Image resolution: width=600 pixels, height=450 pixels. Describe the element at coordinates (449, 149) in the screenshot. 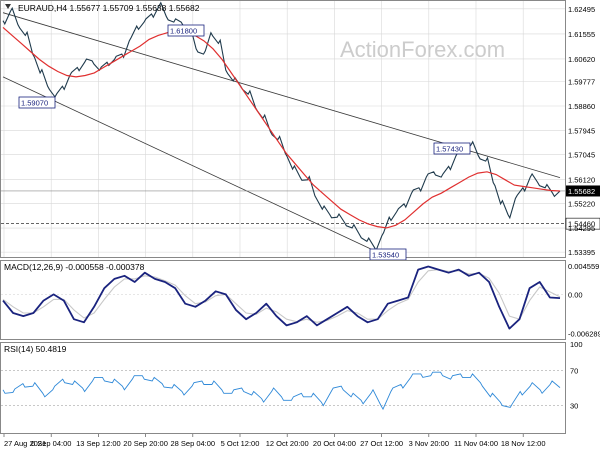

I see `annotation-label: 1.57430` at that location.